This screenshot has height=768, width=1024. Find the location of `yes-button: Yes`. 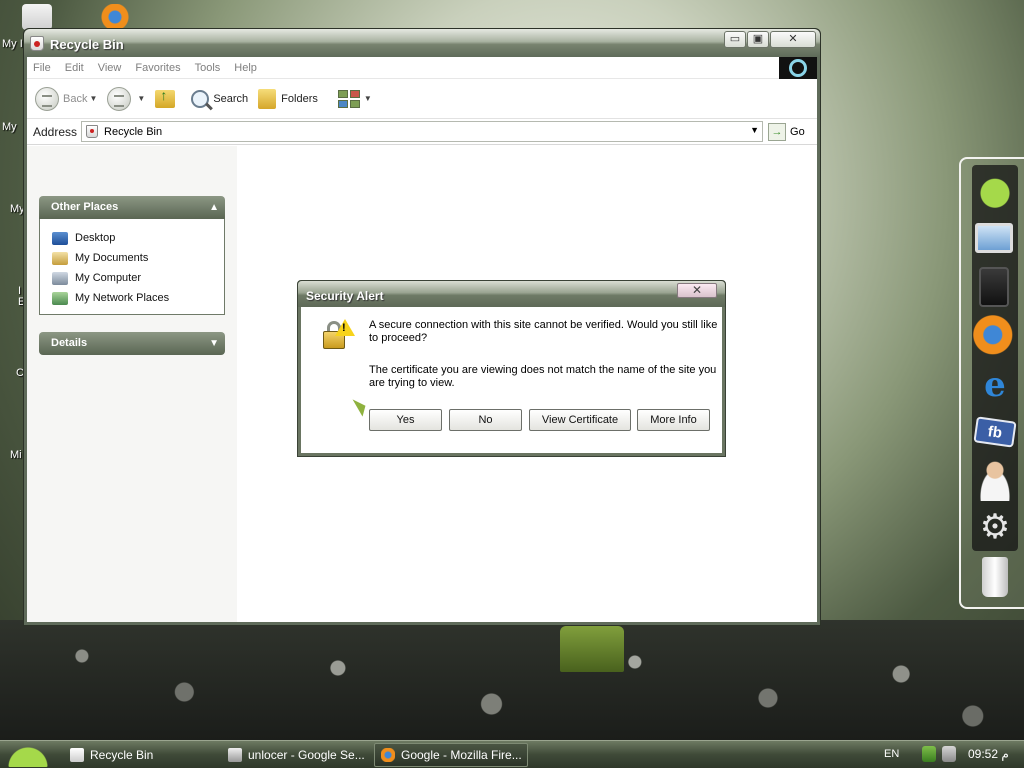

yes-button: Yes is located at coordinates (405, 420).